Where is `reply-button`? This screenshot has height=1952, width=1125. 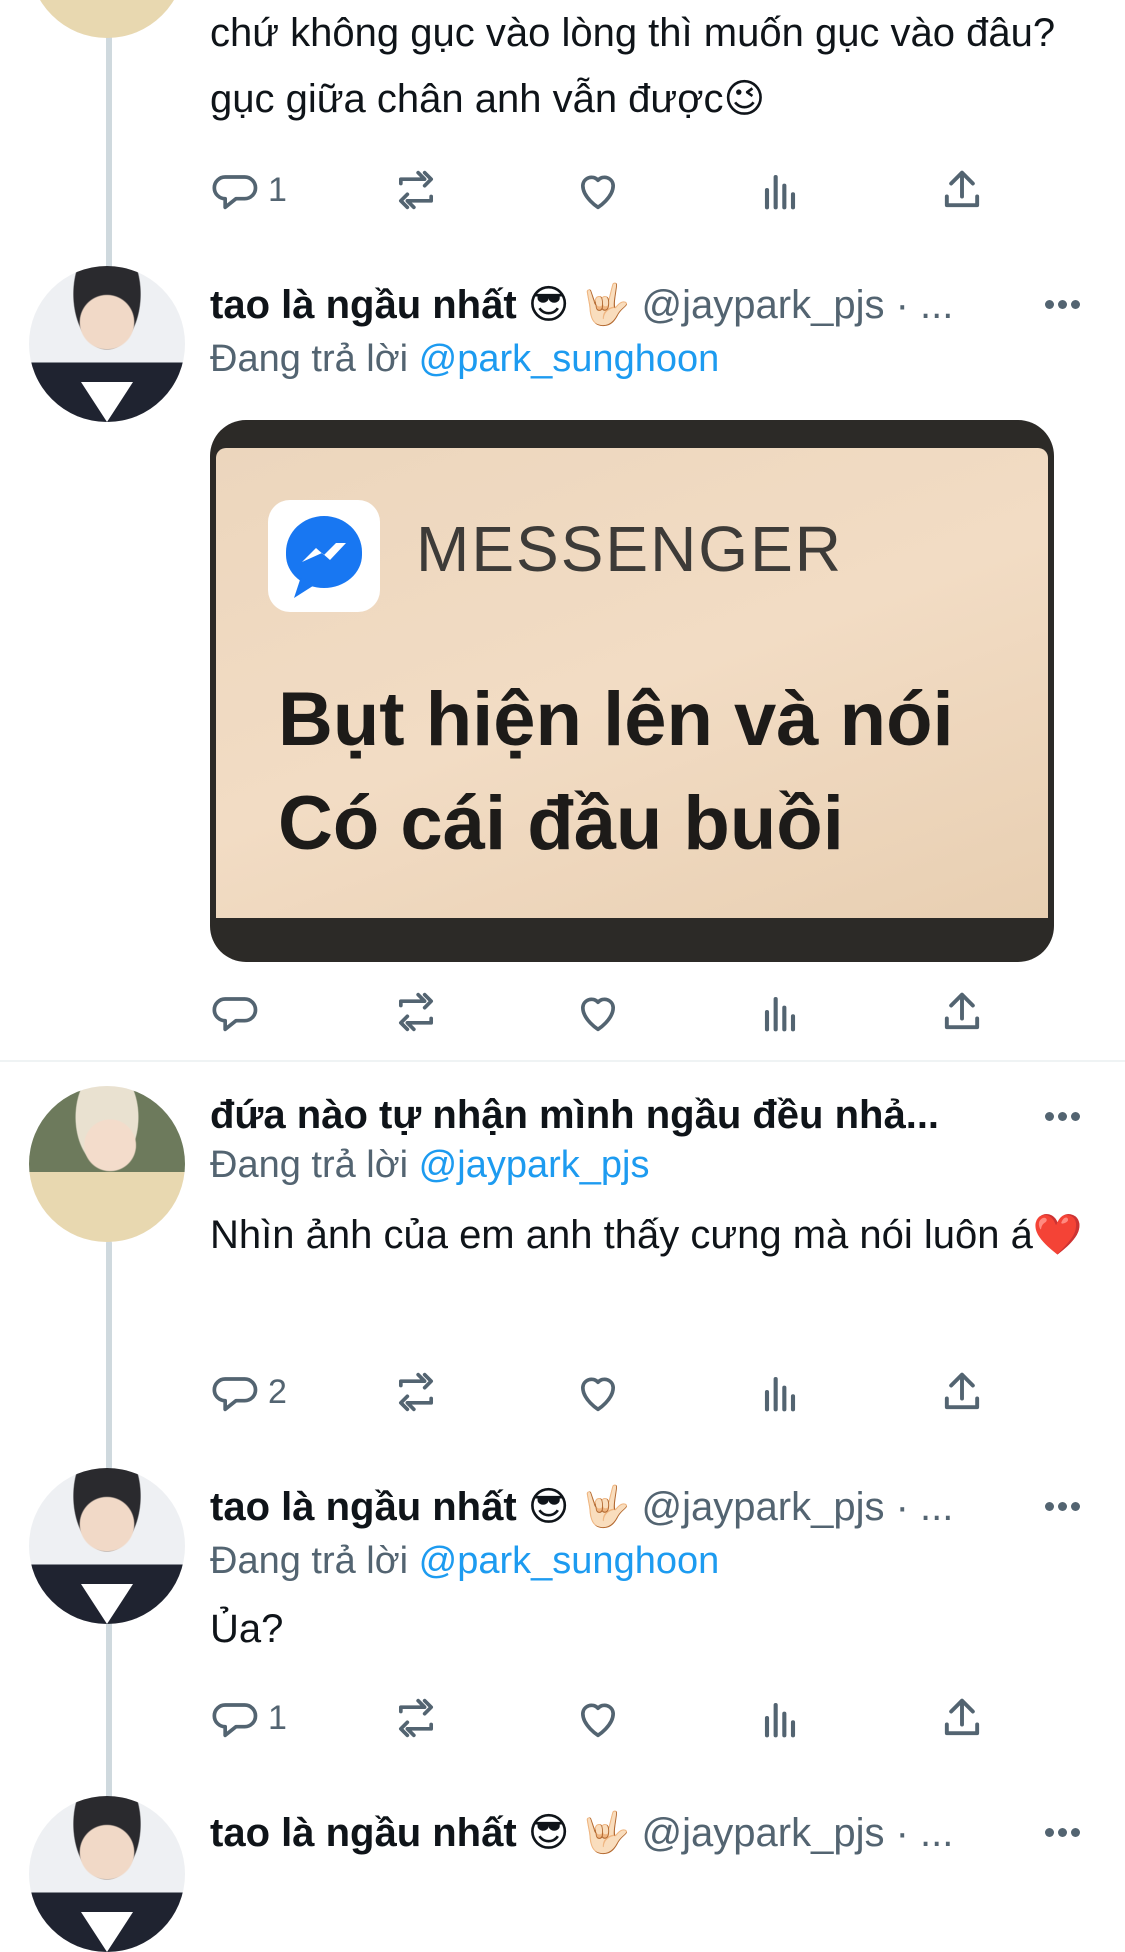
reply-button is located at coordinates (236, 1012).